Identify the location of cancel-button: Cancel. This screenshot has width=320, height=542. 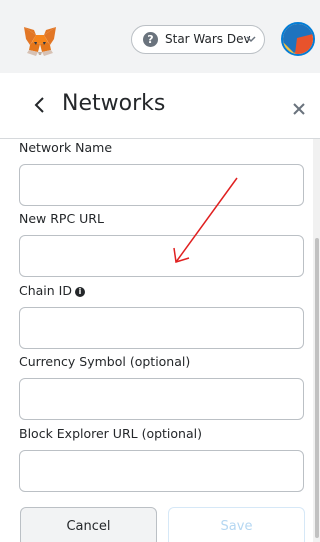
(88, 524).